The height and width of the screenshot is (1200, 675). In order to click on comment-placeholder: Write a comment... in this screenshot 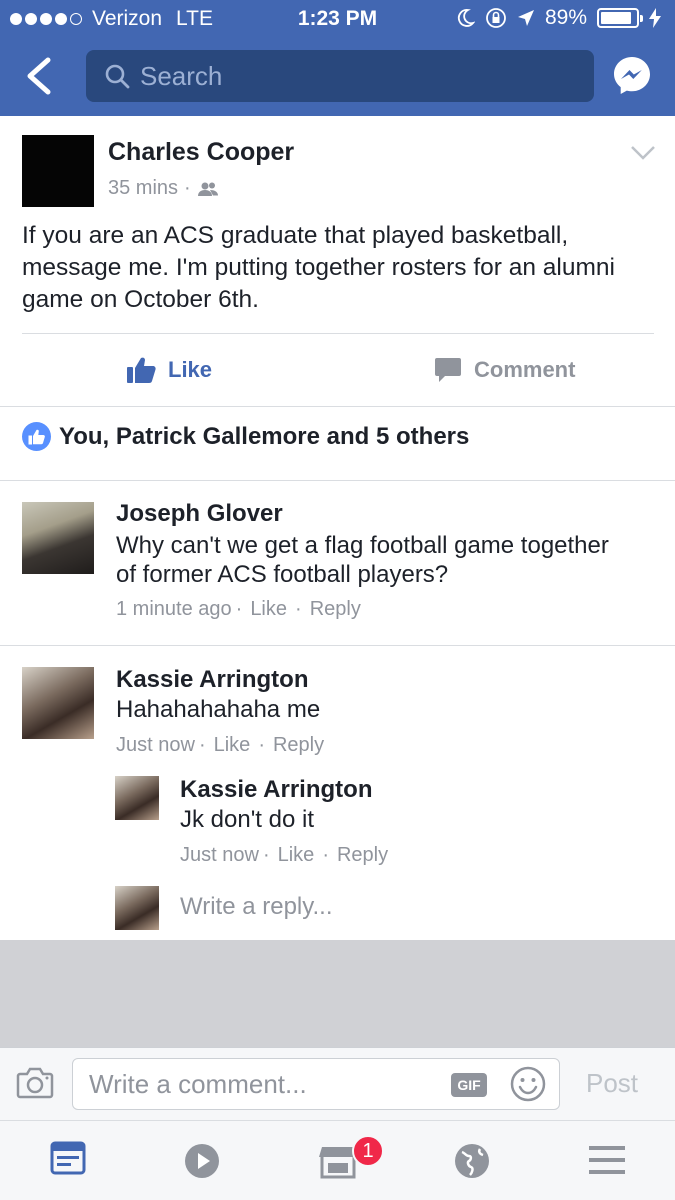, I will do `click(198, 1084)`.